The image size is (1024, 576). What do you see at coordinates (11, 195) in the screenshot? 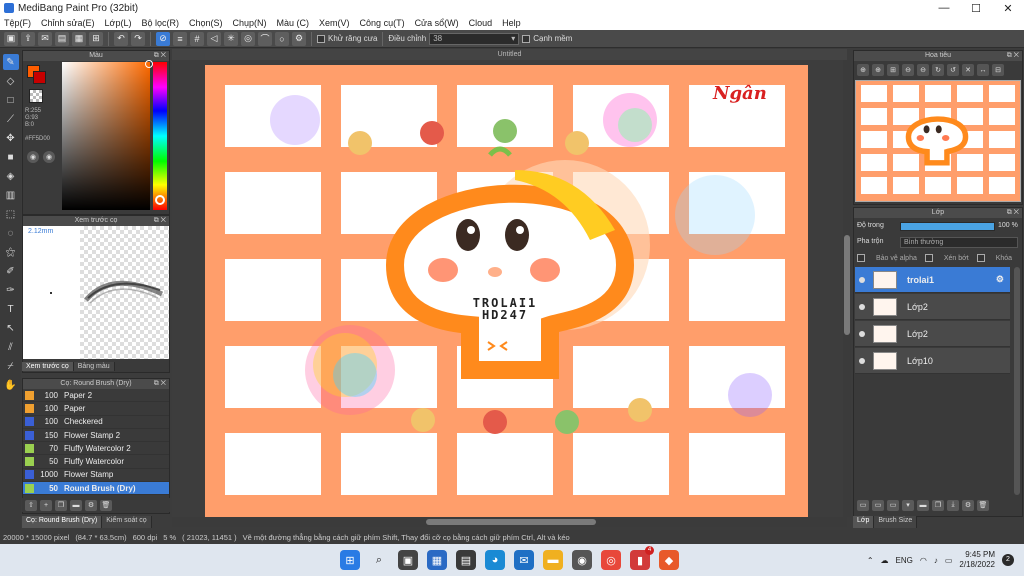
I see `gradient-tool-icon: ▥` at bounding box center [11, 195].